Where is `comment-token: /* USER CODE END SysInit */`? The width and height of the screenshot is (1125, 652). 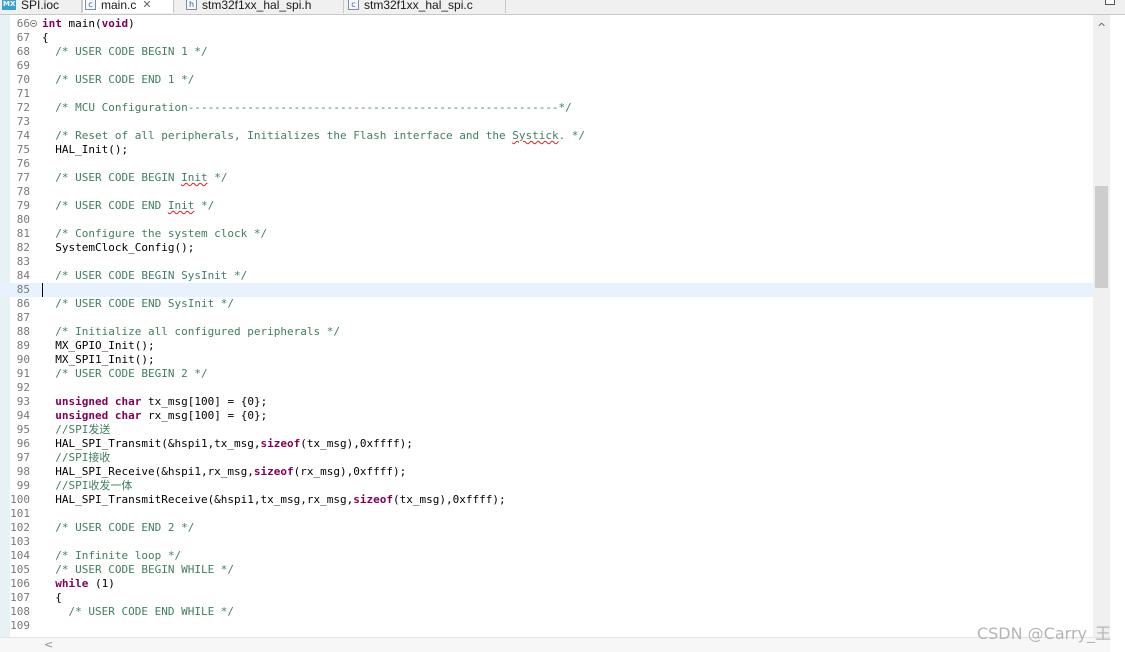 comment-token: /* USER CODE END SysInit */ is located at coordinates (138, 303).